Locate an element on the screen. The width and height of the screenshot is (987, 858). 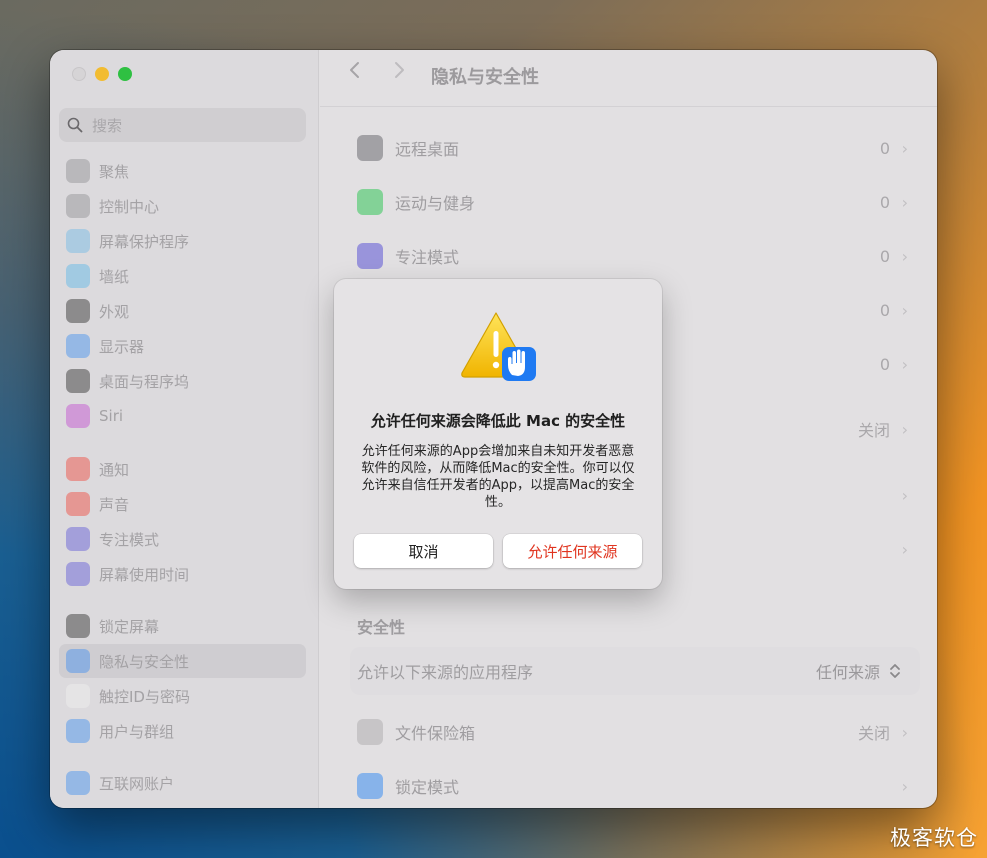
security-row-label: 文件保险箱 is located at coordinates (435, 733).